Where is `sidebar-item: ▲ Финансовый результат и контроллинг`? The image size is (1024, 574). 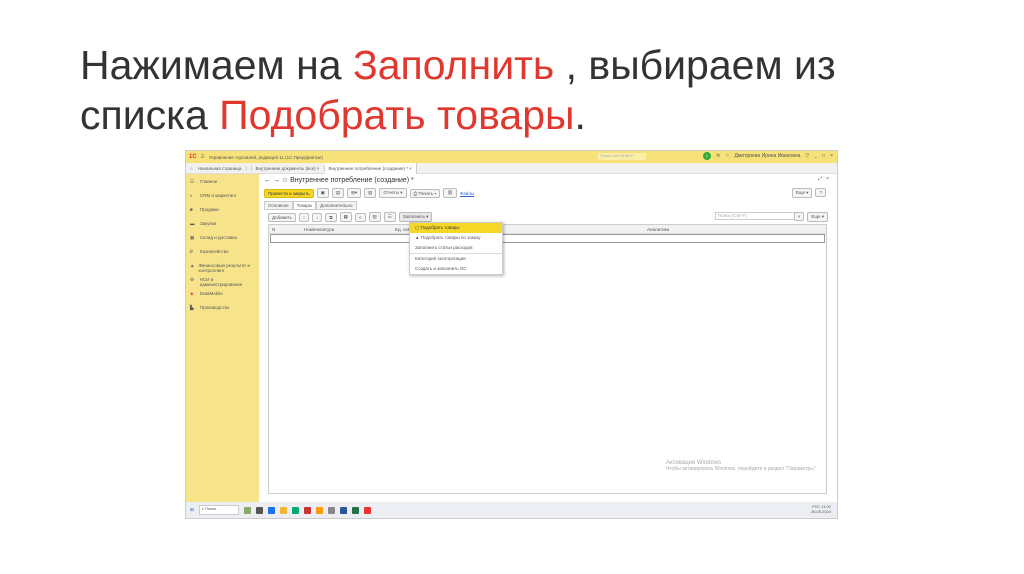 sidebar-item: ▲ Финансовый результат и контроллинг is located at coordinates (222, 268).